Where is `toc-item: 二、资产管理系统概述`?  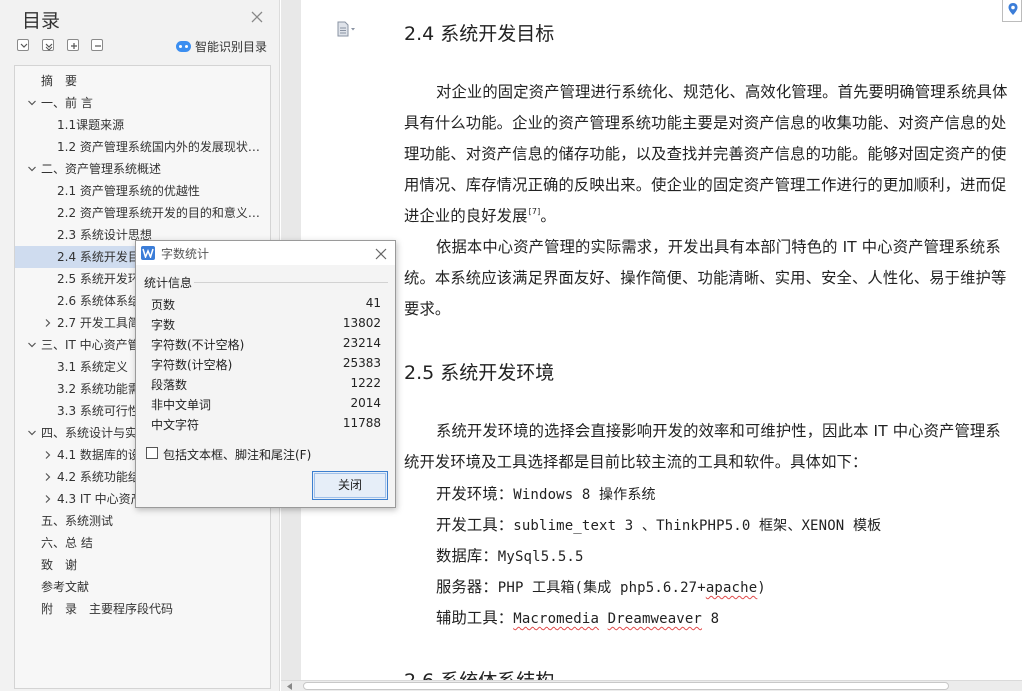
toc-item: 二、资产管理系统概述 is located at coordinates (142, 169).